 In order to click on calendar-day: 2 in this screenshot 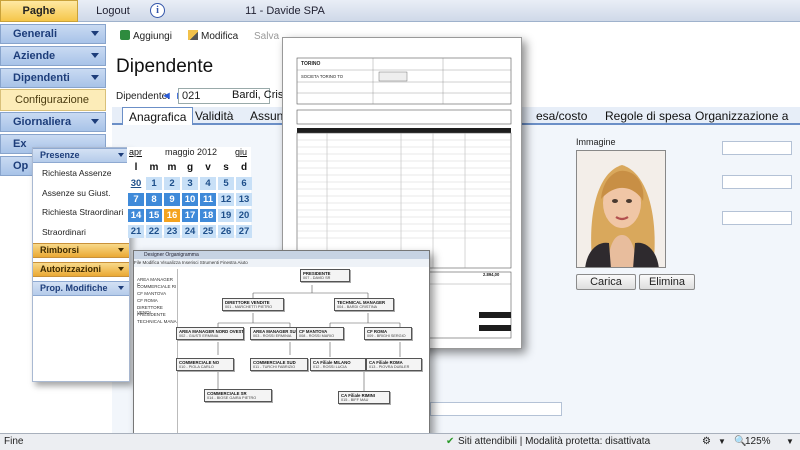, I will do `click(172, 183)`.